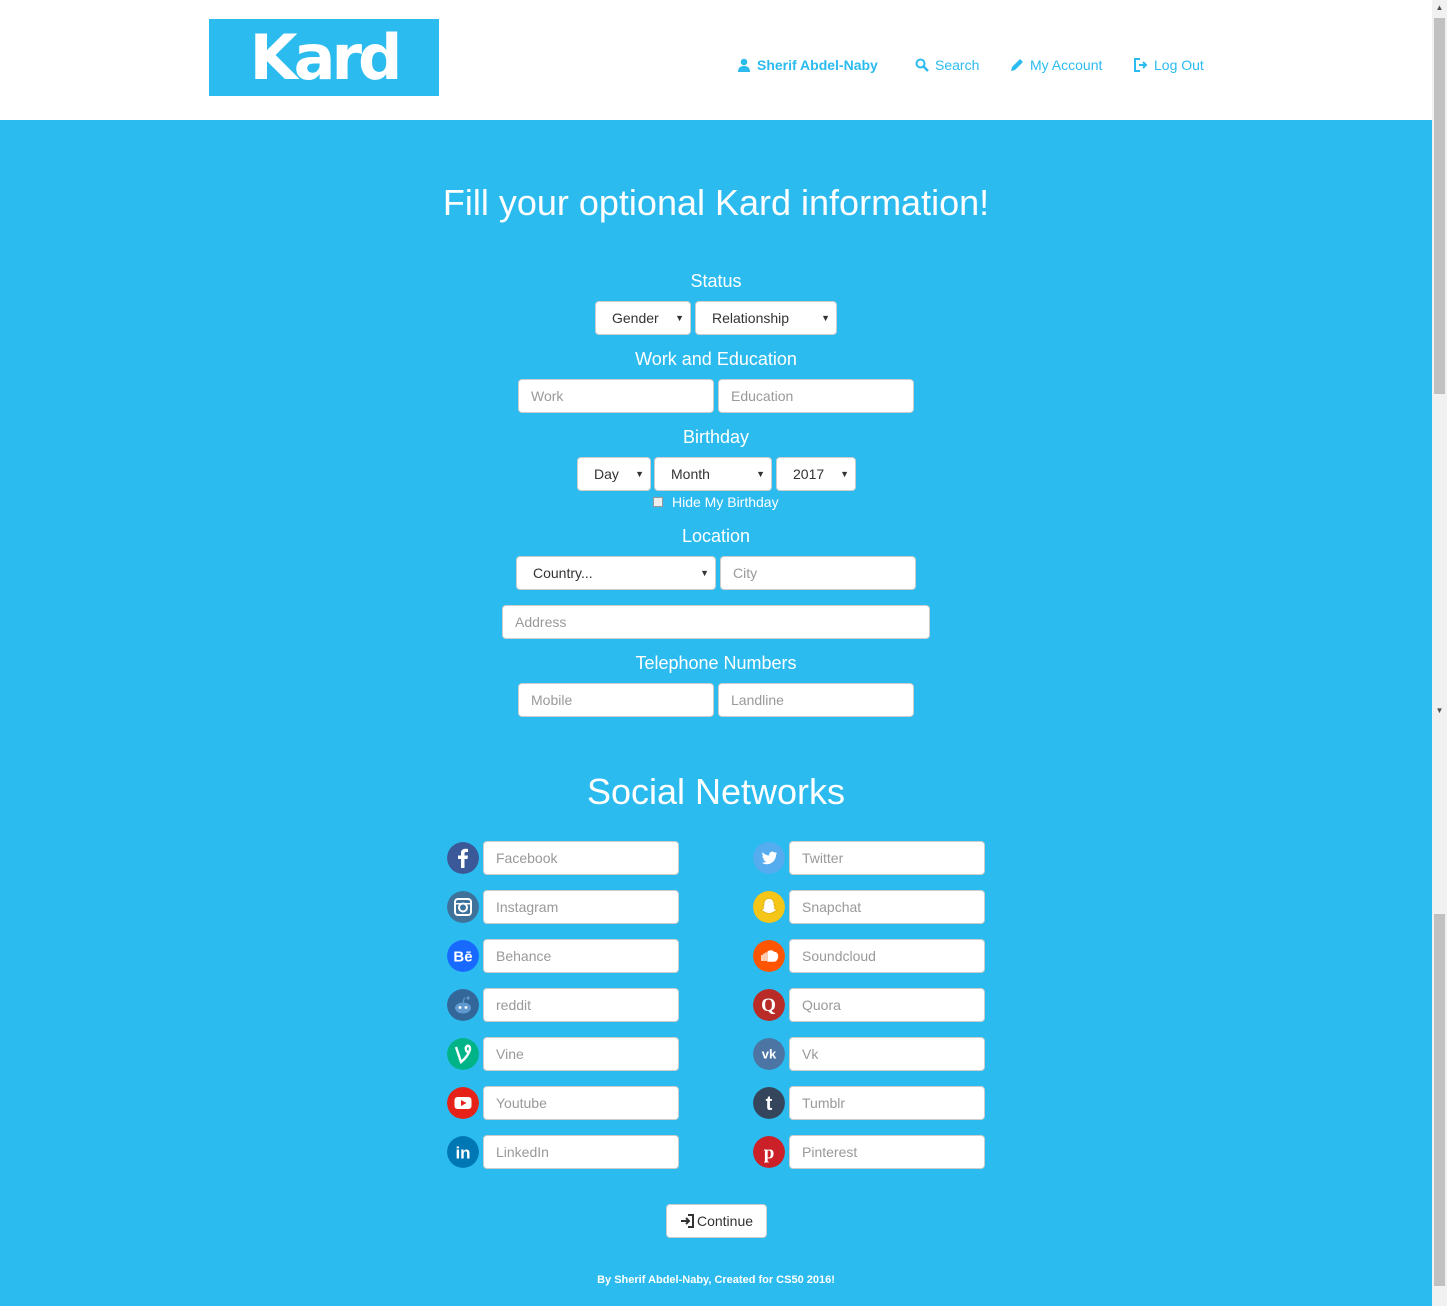 This screenshot has width=1447, height=1306. I want to click on log-in-icon, so click(687, 1221).